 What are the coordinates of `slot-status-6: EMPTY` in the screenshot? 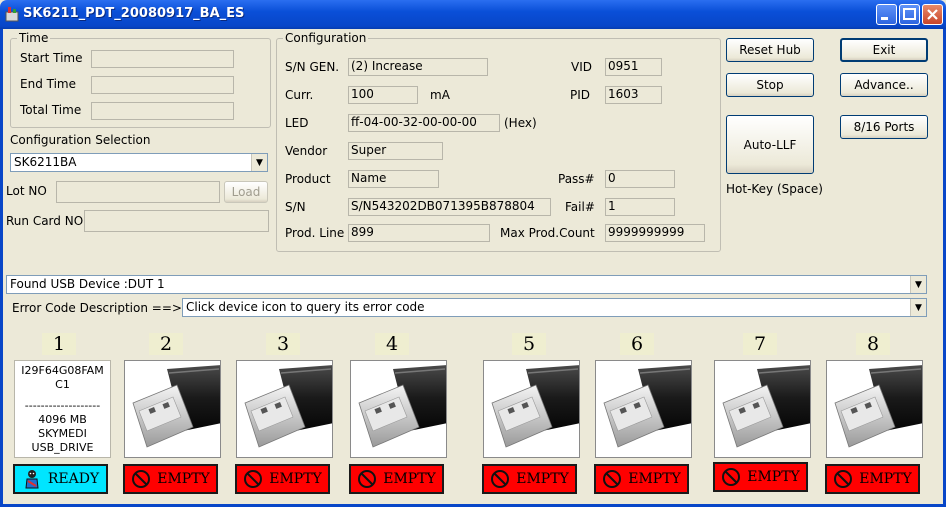 It's located at (641, 479).